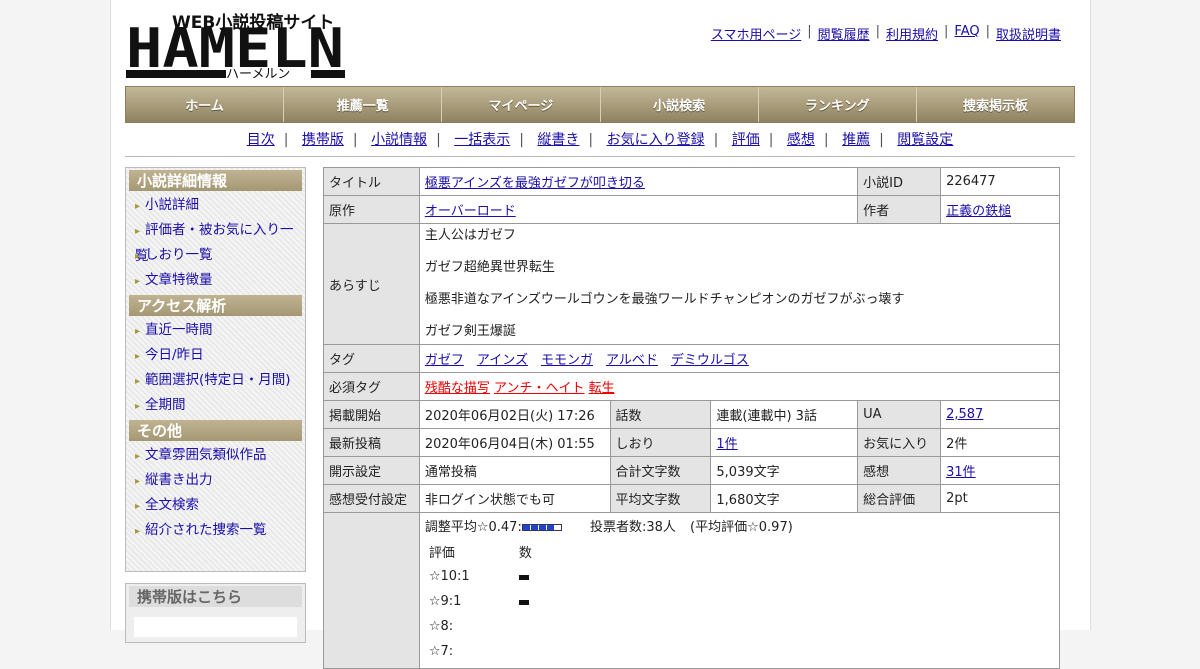 Image resolution: width=1200 pixels, height=669 pixels. Describe the element at coordinates (801, 140) in the screenshot. I see `subnav-review: 感想` at that location.